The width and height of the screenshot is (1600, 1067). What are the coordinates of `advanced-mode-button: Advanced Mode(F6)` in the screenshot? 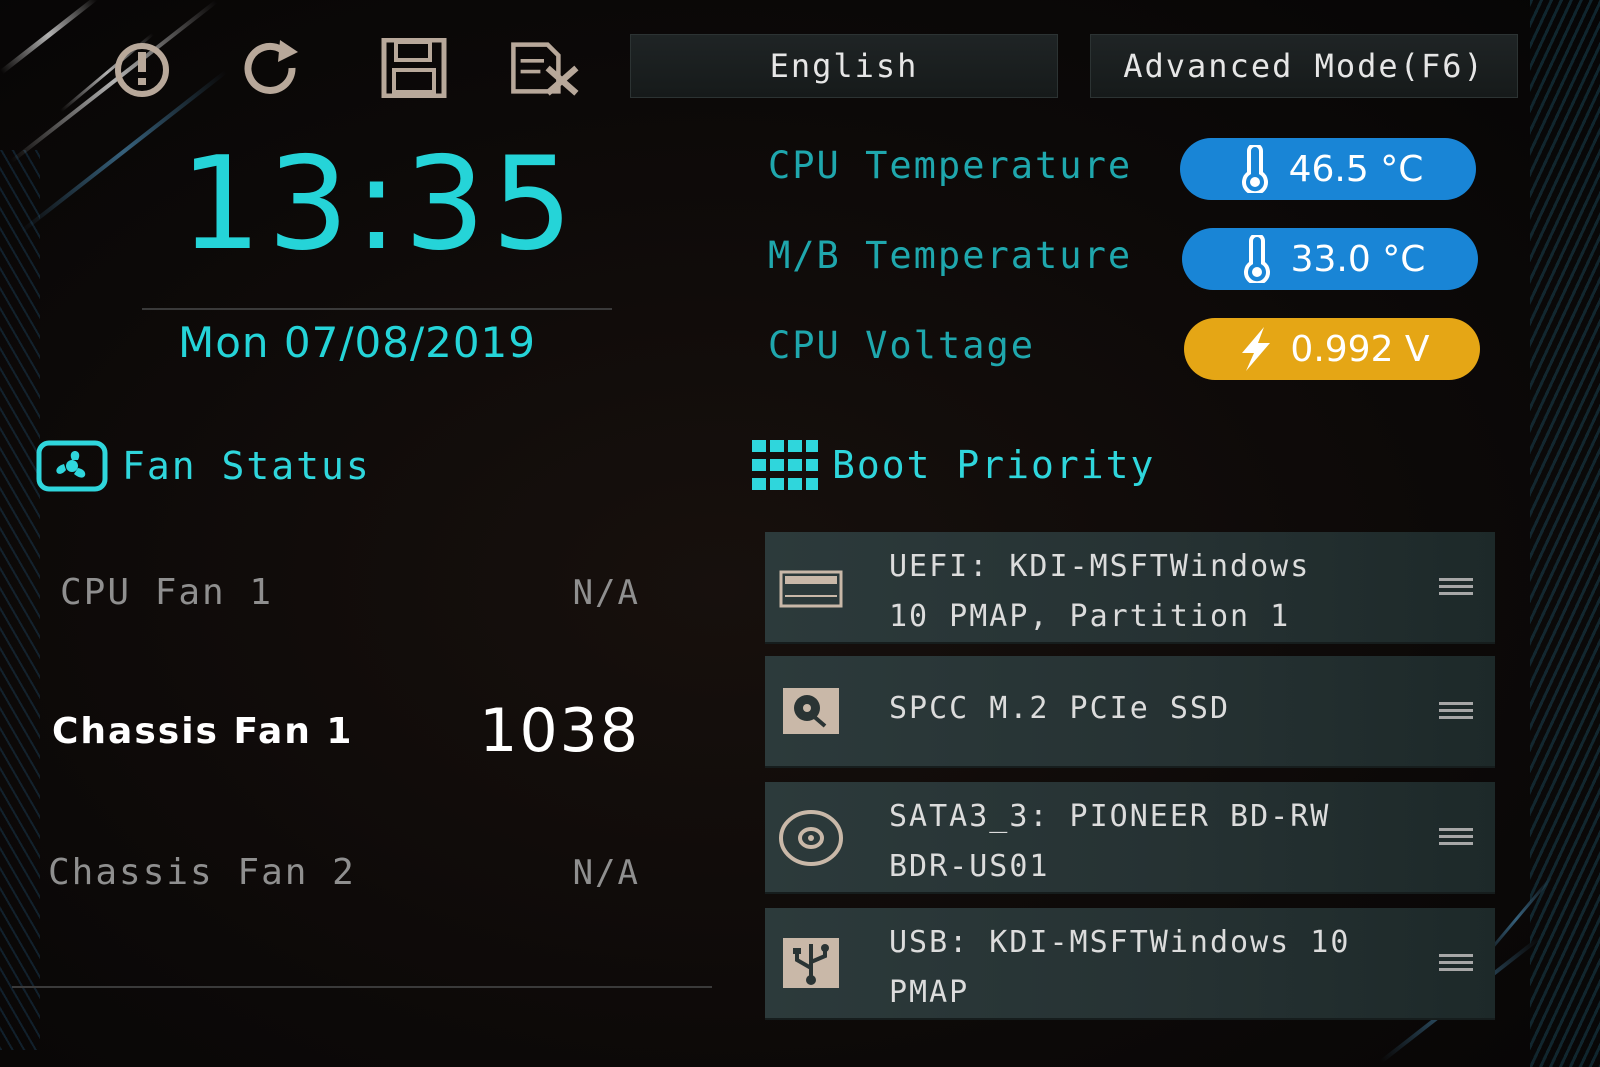 It's located at (1304, 66).